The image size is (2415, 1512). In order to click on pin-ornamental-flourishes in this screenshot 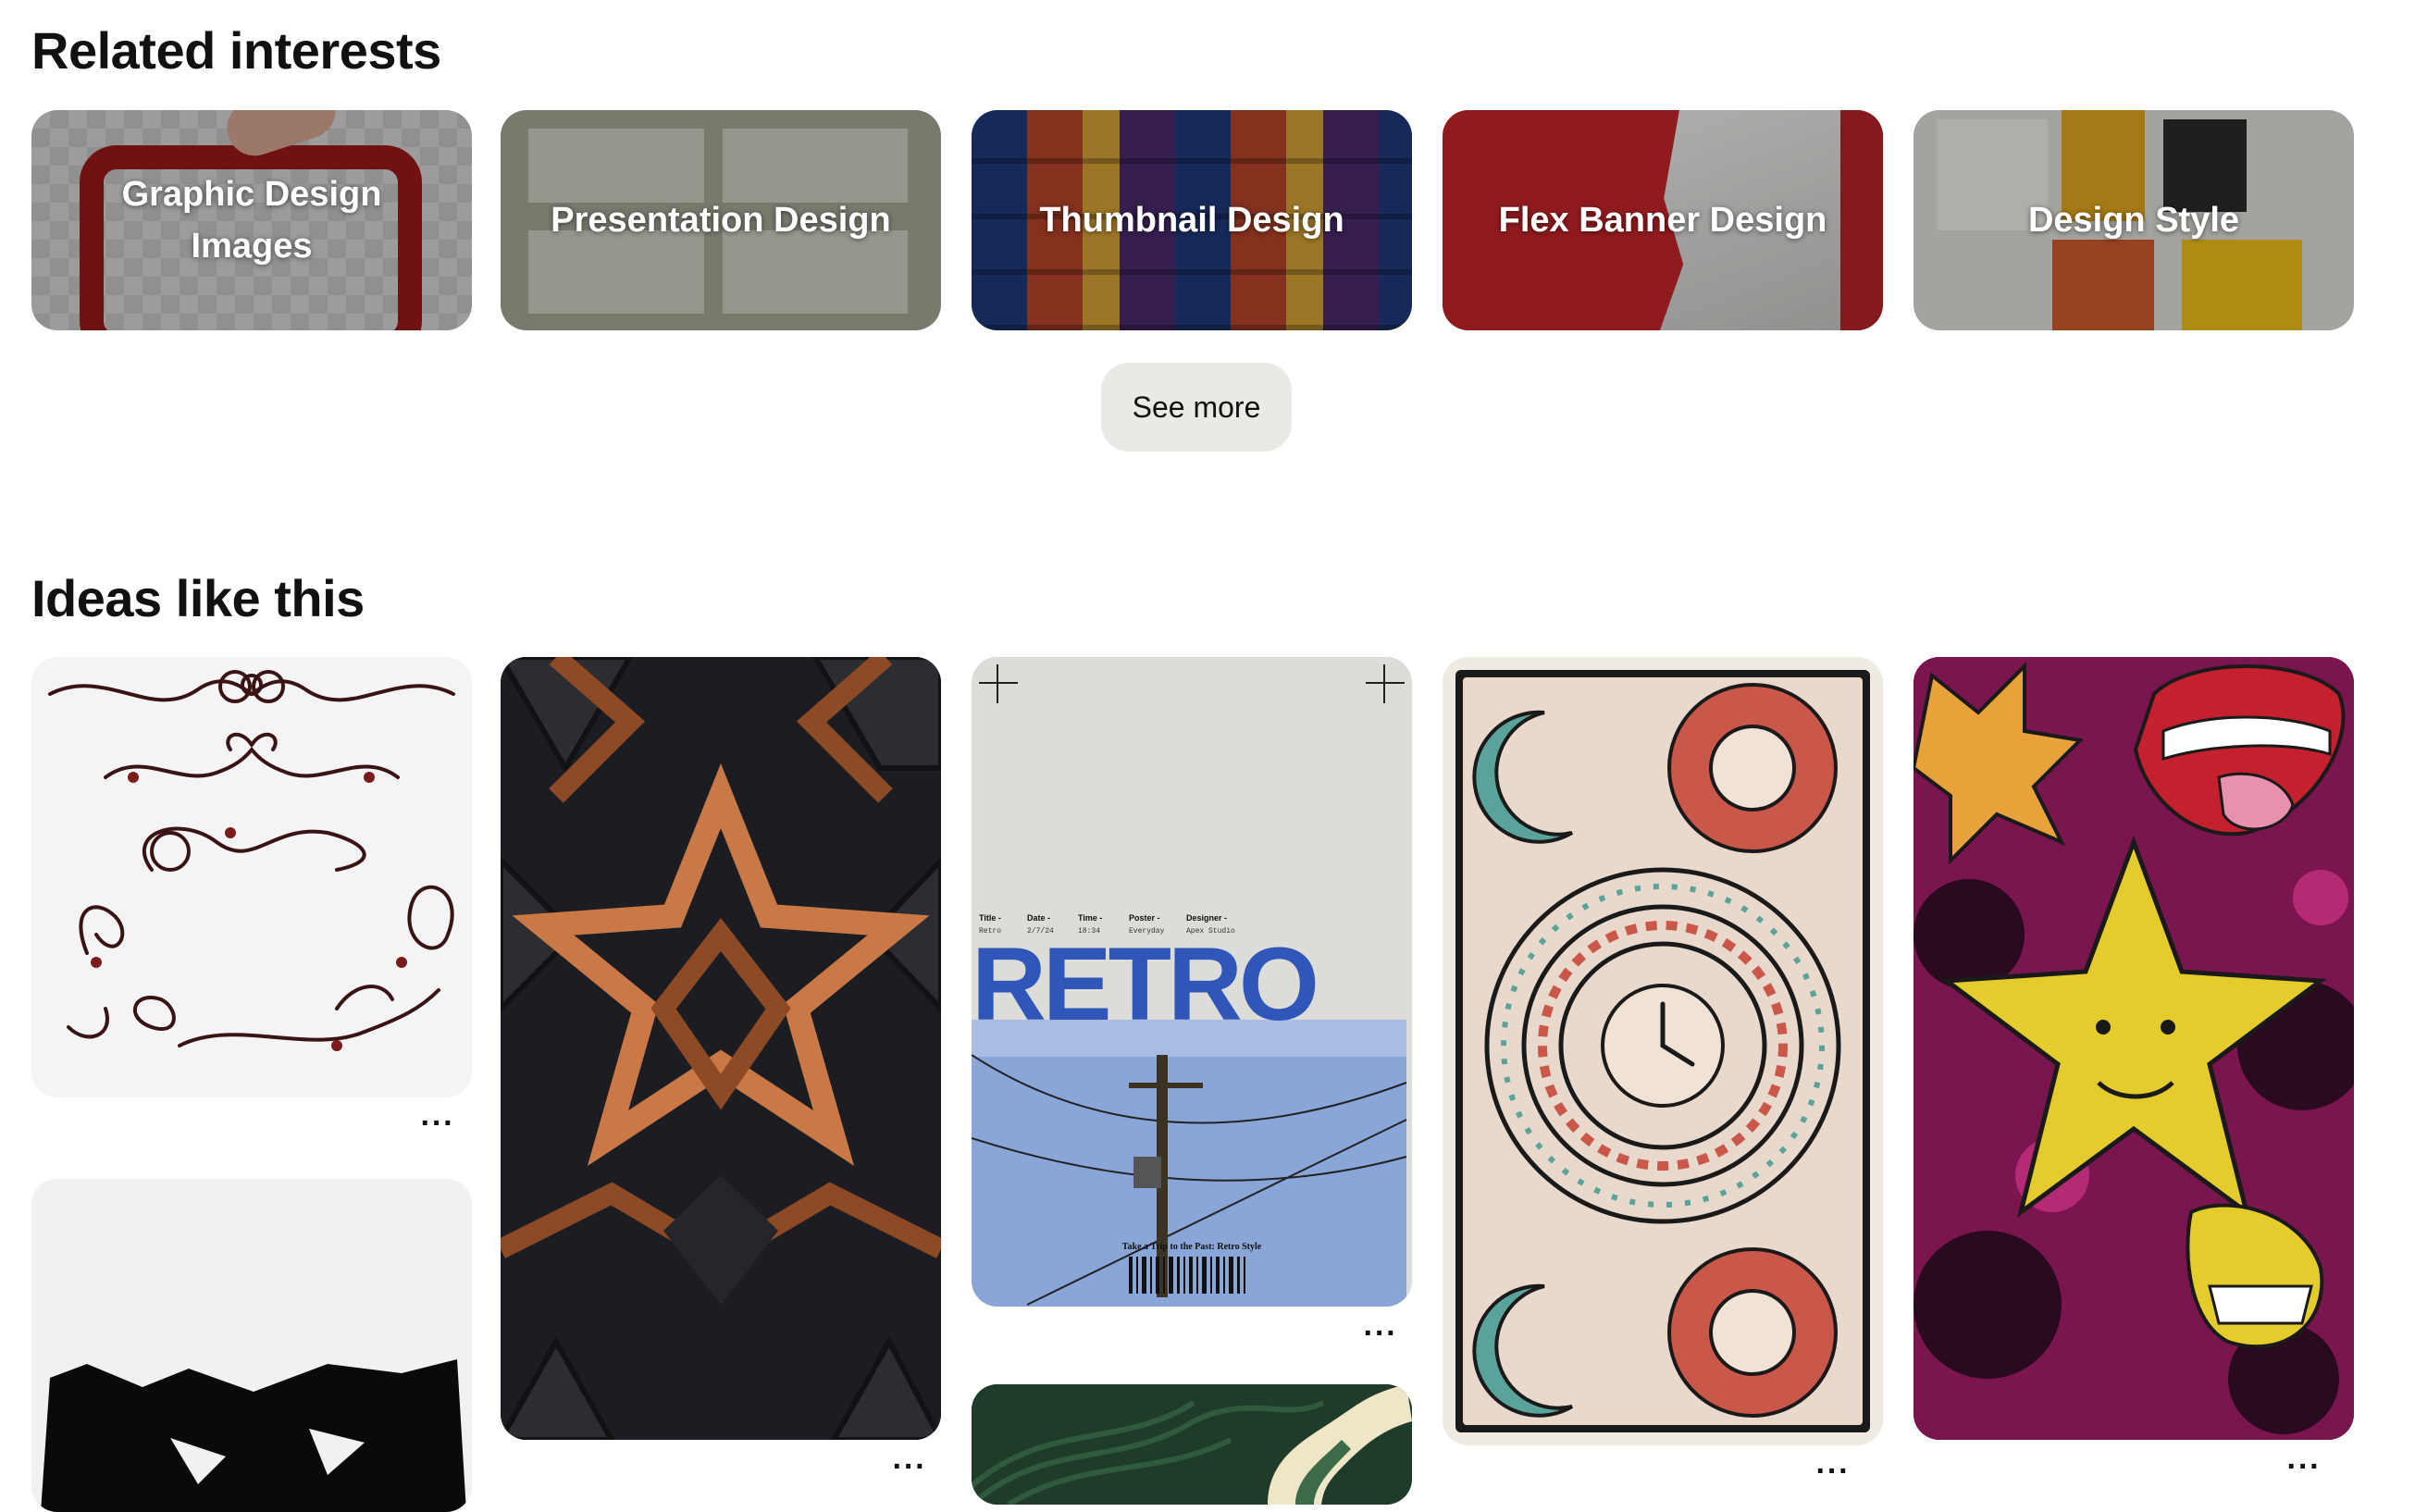, I will do `click(252, 877)`.